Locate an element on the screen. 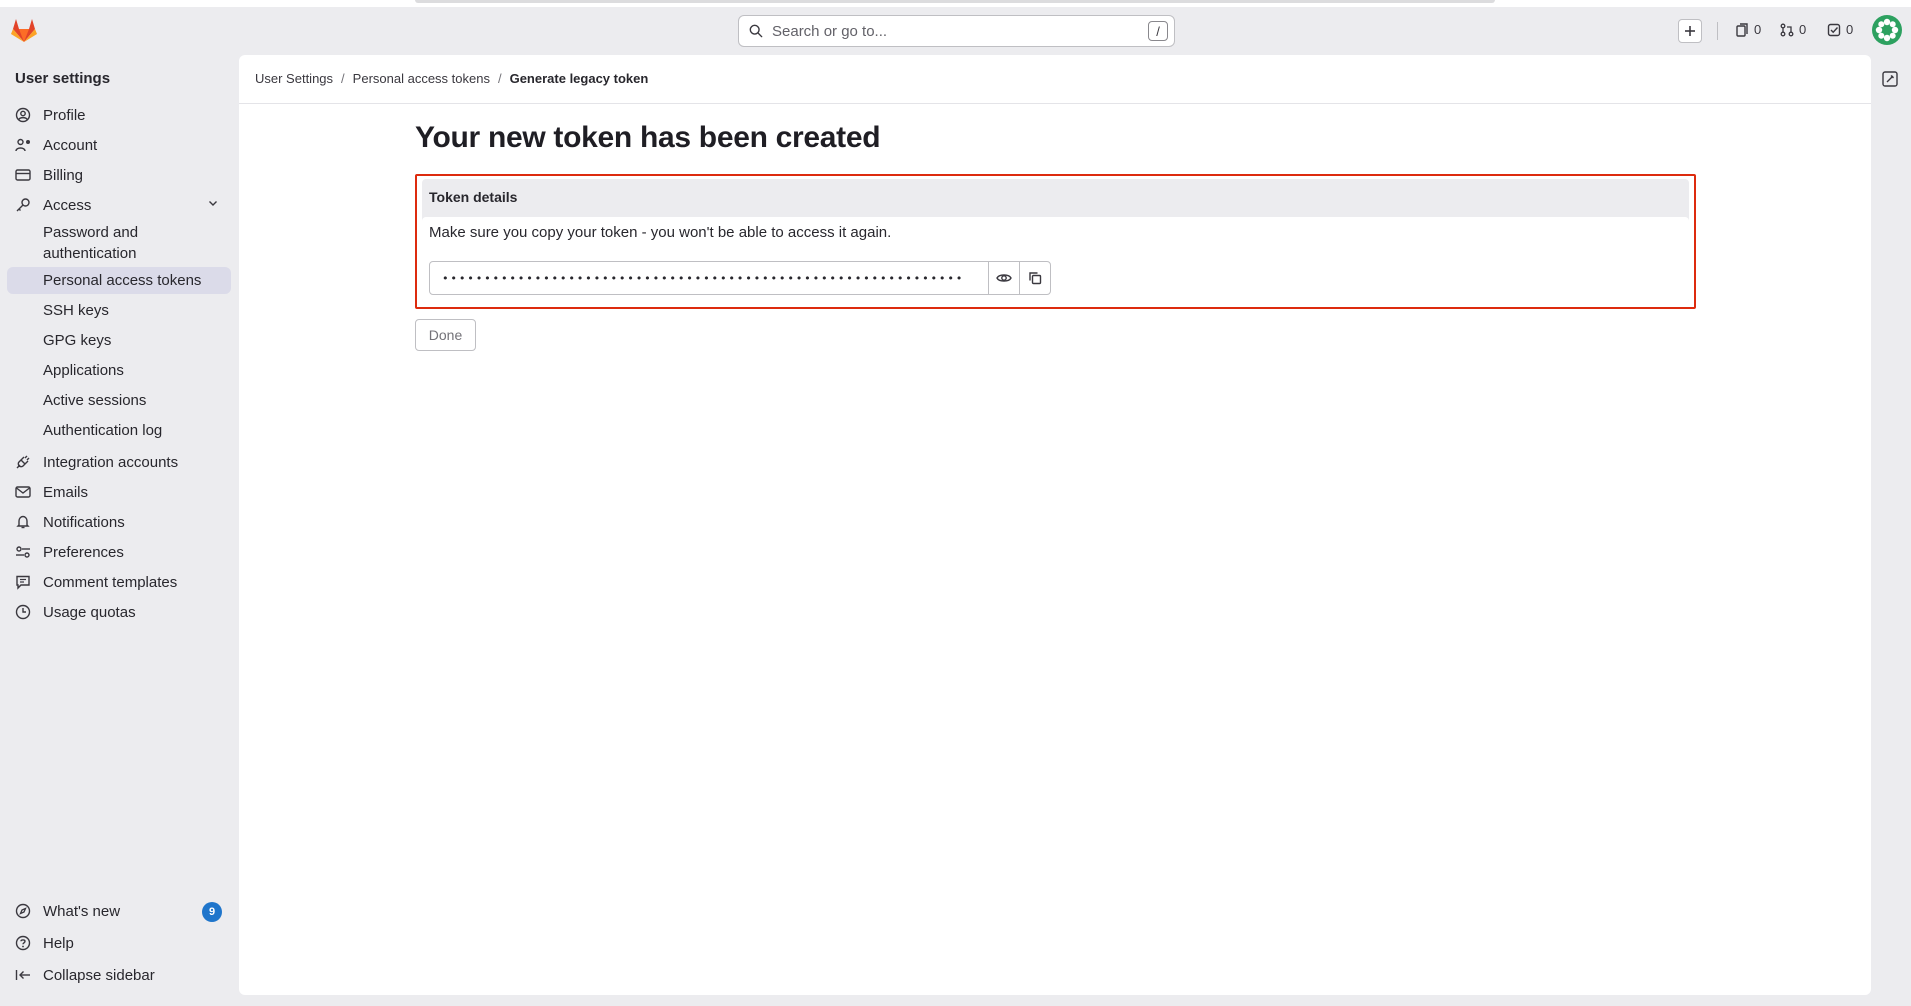 Image resolution: width=1911 pixels, height=1006 pixels. sidebar-item-label: Access is located at coordinates (67, 205).